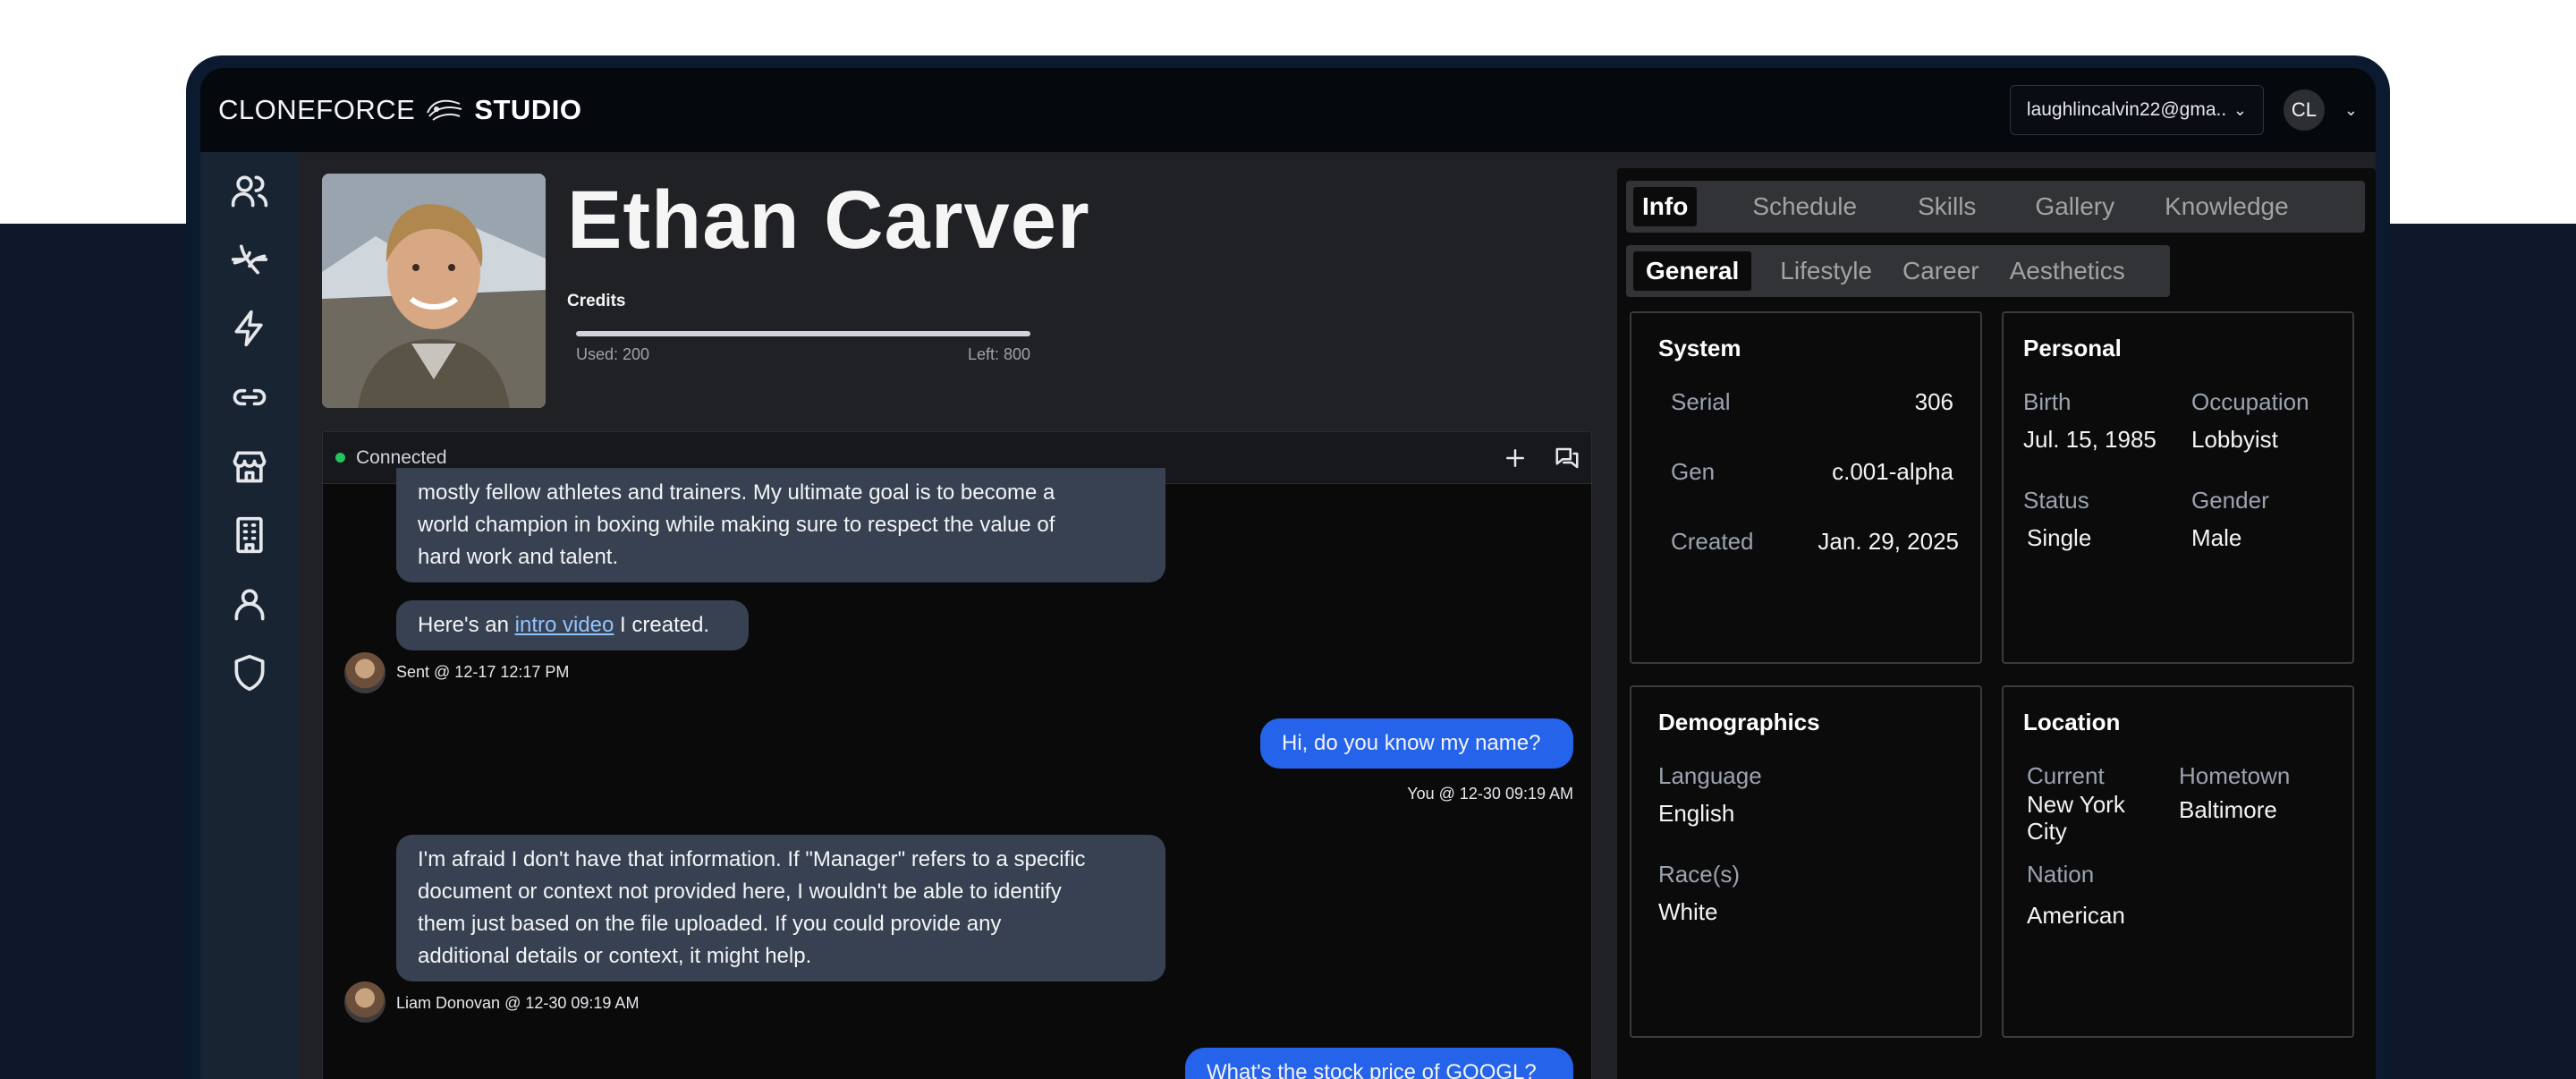  What do you see at coordinates (803, 333) in the screenshot?
I see `credits-progress-bar` at bounding box center [803, 333].